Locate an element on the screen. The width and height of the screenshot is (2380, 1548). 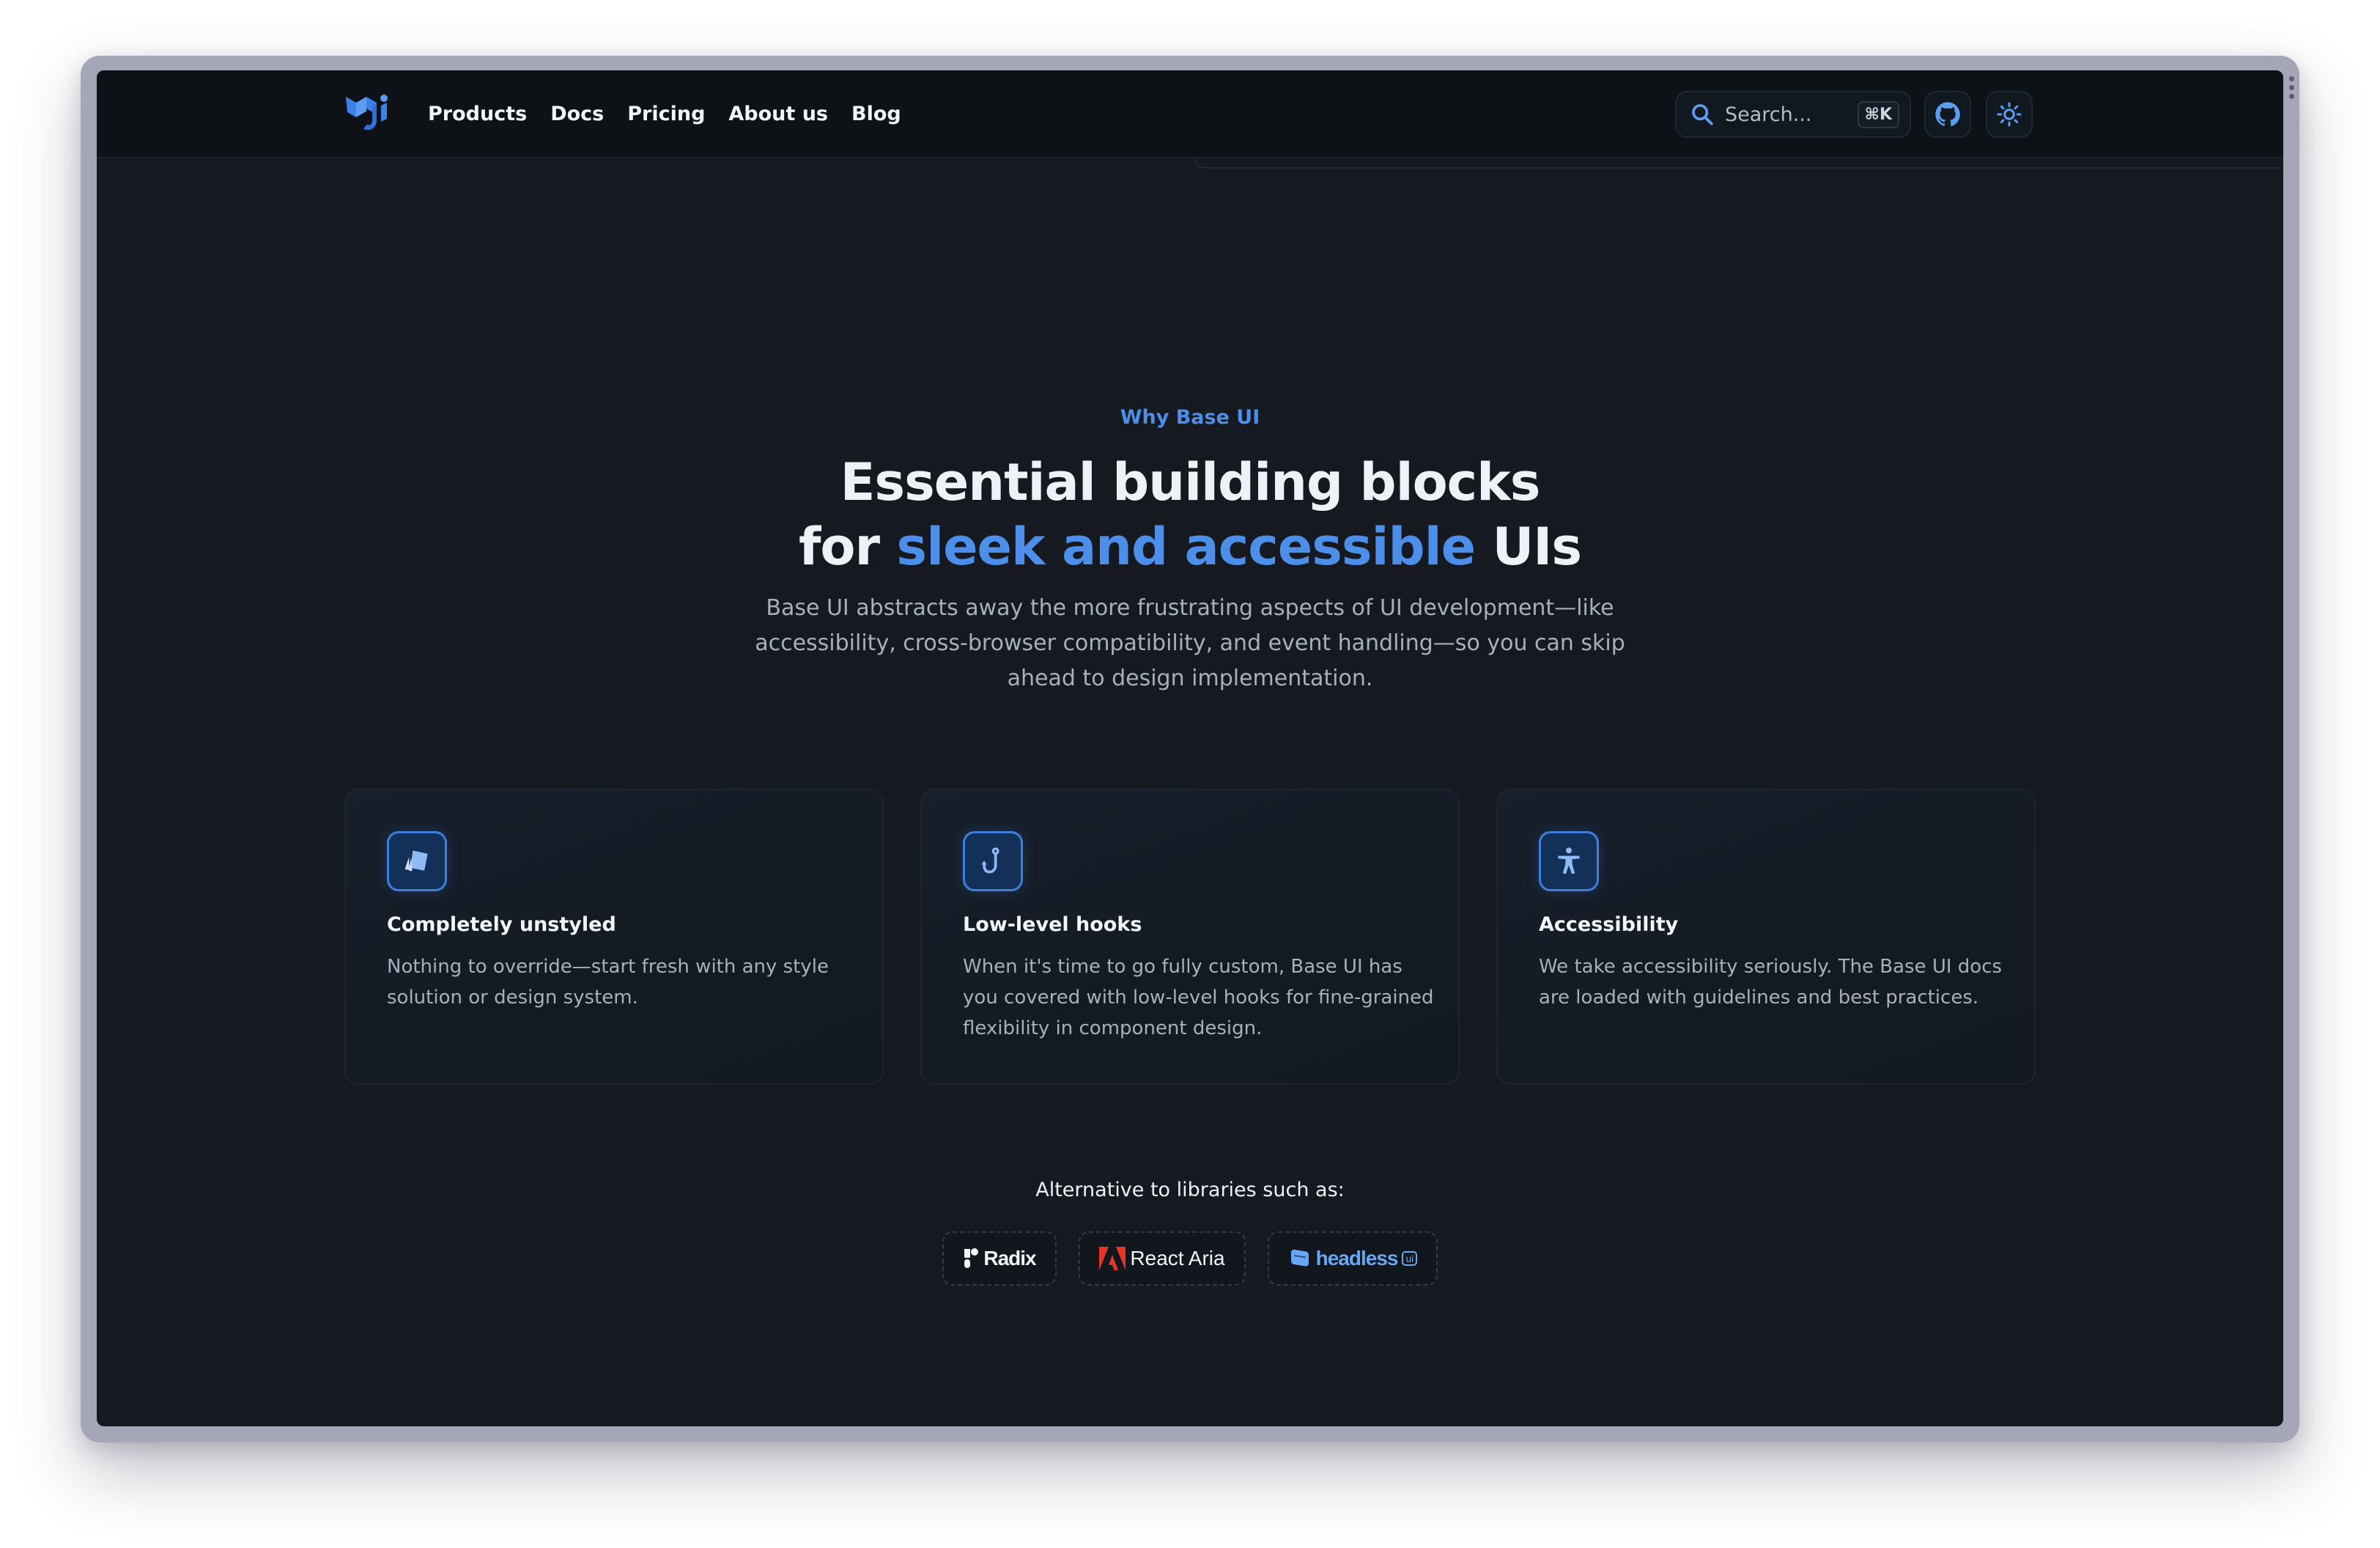
hero-description-line: ahead to design implementation. is located at coordinates (1190, 678).